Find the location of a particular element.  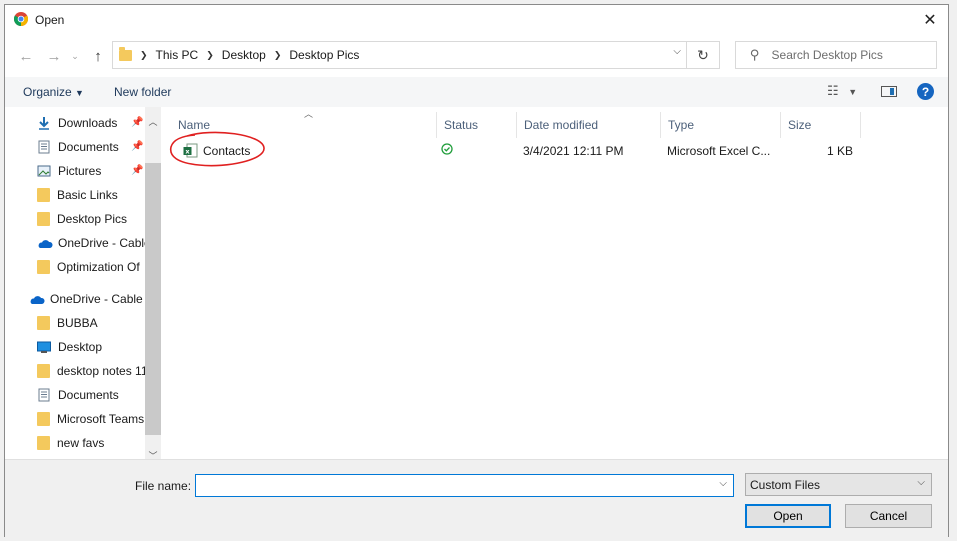

column-header-type: Type is located at coordinates (721, 125).